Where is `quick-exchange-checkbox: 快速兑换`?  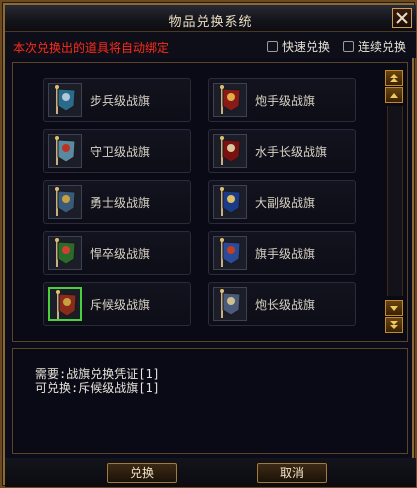
quick-exchange-checkbox: 快速兑换 is located at coordinates (298, 46).